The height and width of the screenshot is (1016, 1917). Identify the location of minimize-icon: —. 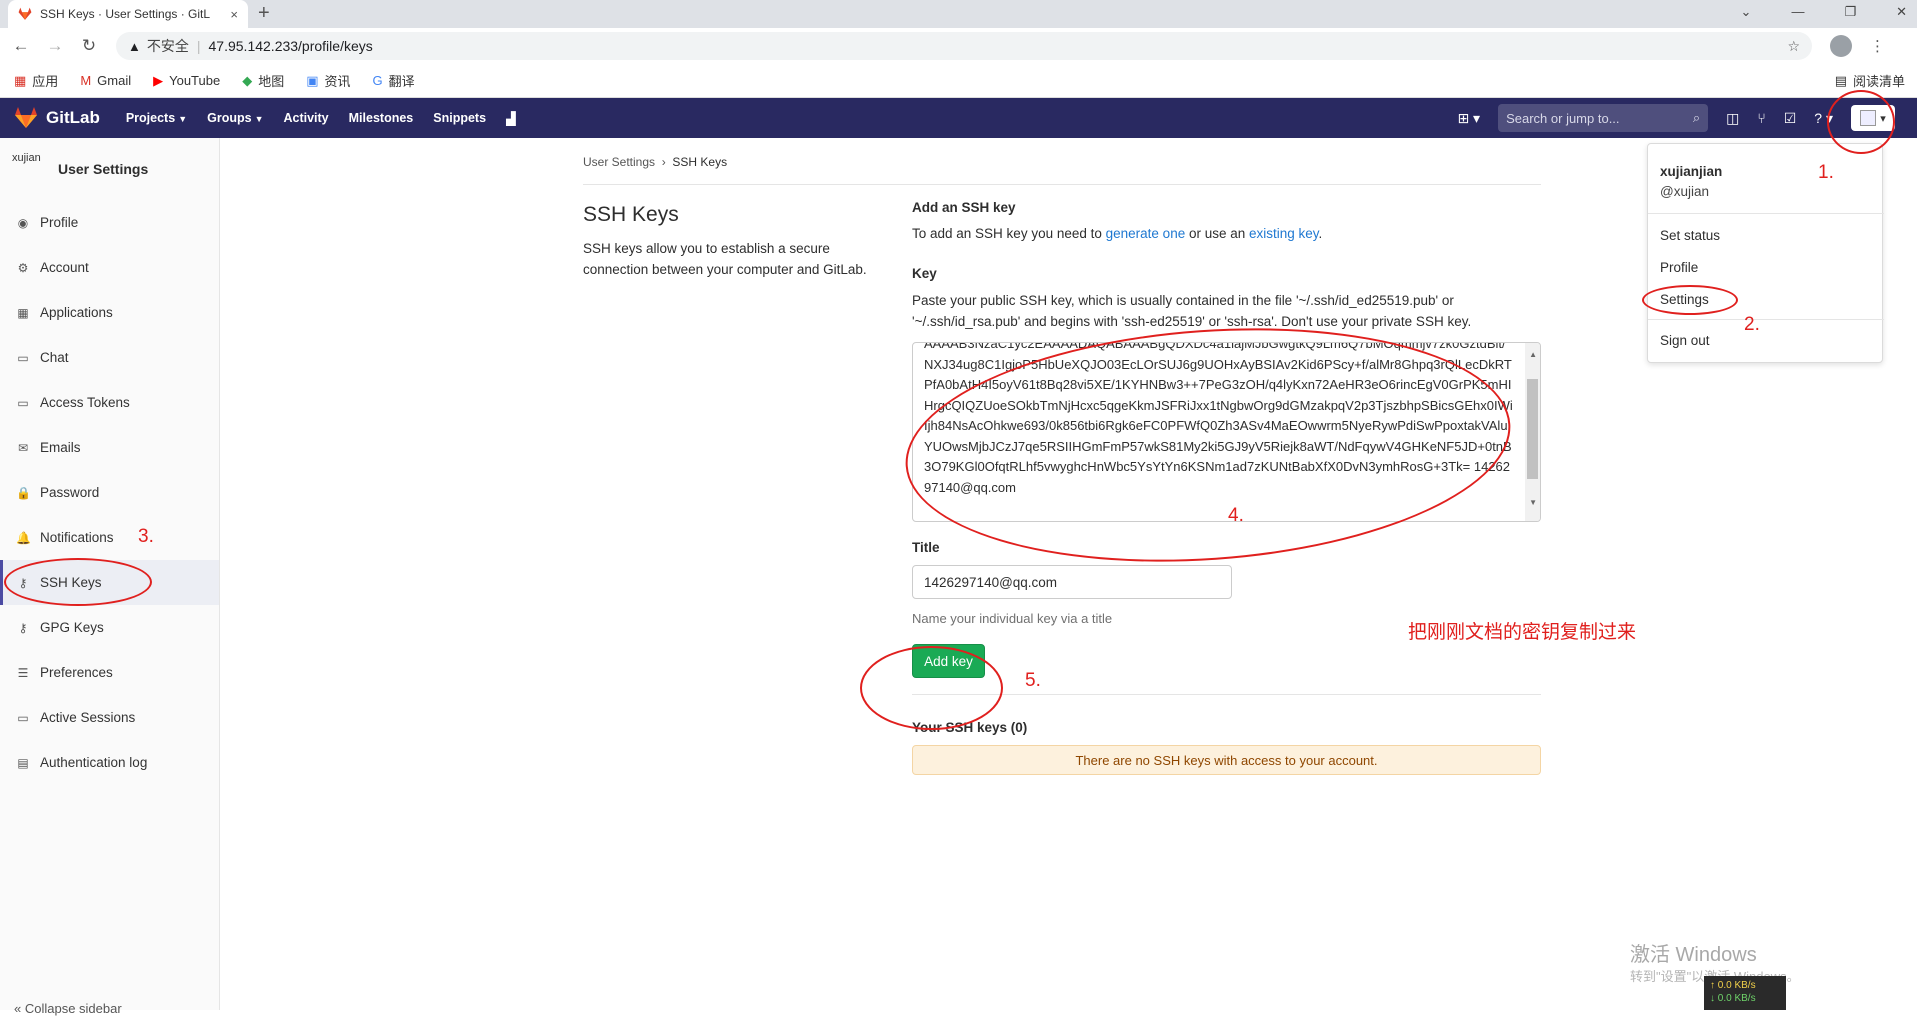
(1797, 12).